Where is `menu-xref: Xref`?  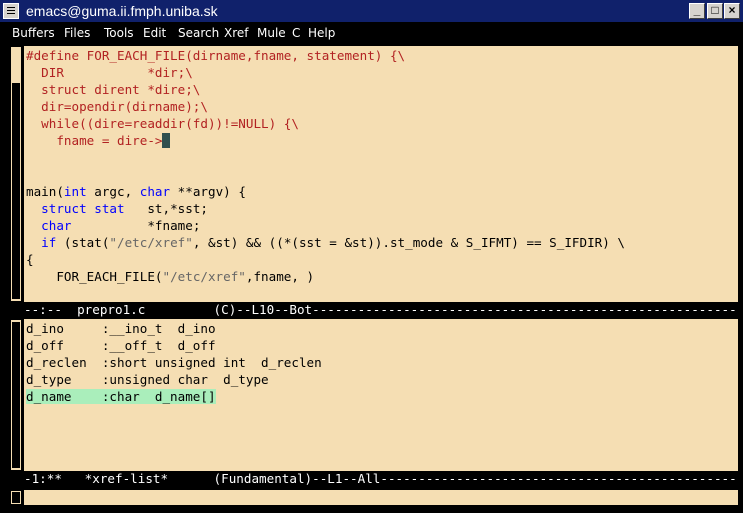
menu-xref: Xref is located at coordinates (236, 33).